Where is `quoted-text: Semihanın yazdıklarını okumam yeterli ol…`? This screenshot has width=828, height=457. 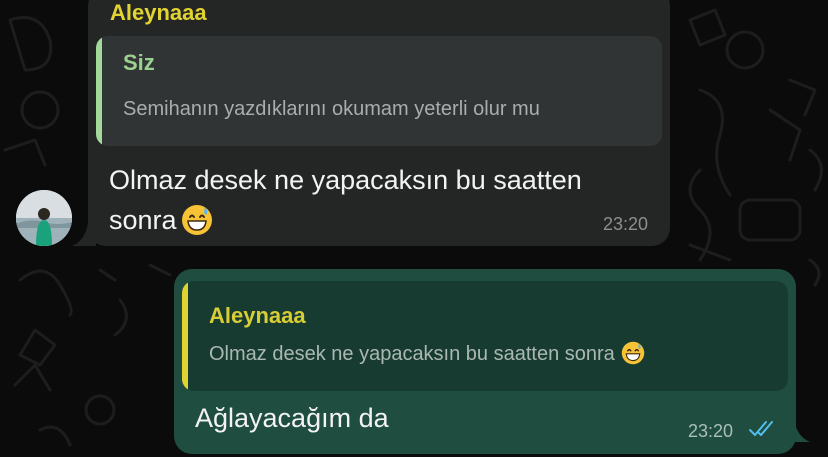
quoted-text: Semihanın yazdıklarını okumam yeterli ol… is located at coordinates (331, 109).